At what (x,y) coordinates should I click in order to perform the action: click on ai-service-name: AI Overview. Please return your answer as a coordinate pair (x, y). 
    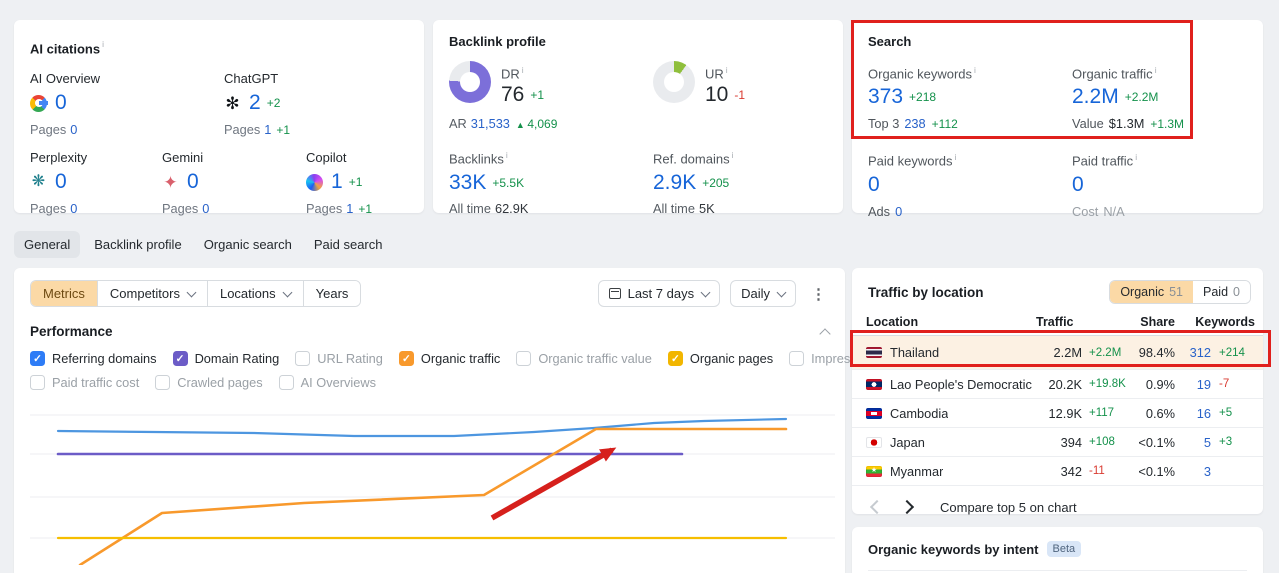
    Looking at the image, I should click on (65, 79).